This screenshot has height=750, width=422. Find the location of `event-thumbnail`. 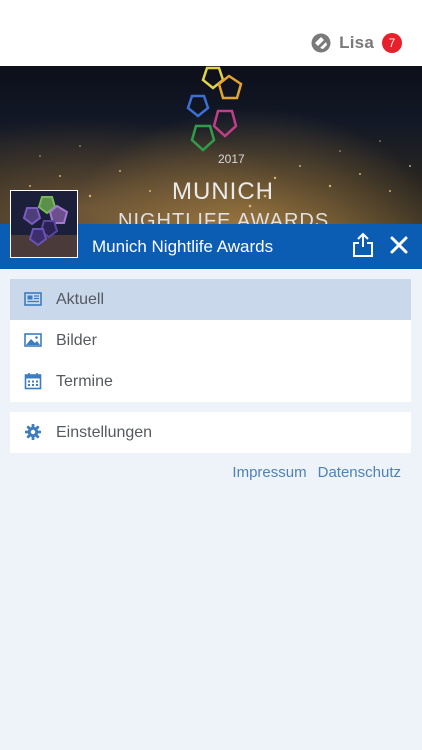

event-thumbnail is located at coordinates (44, 224).